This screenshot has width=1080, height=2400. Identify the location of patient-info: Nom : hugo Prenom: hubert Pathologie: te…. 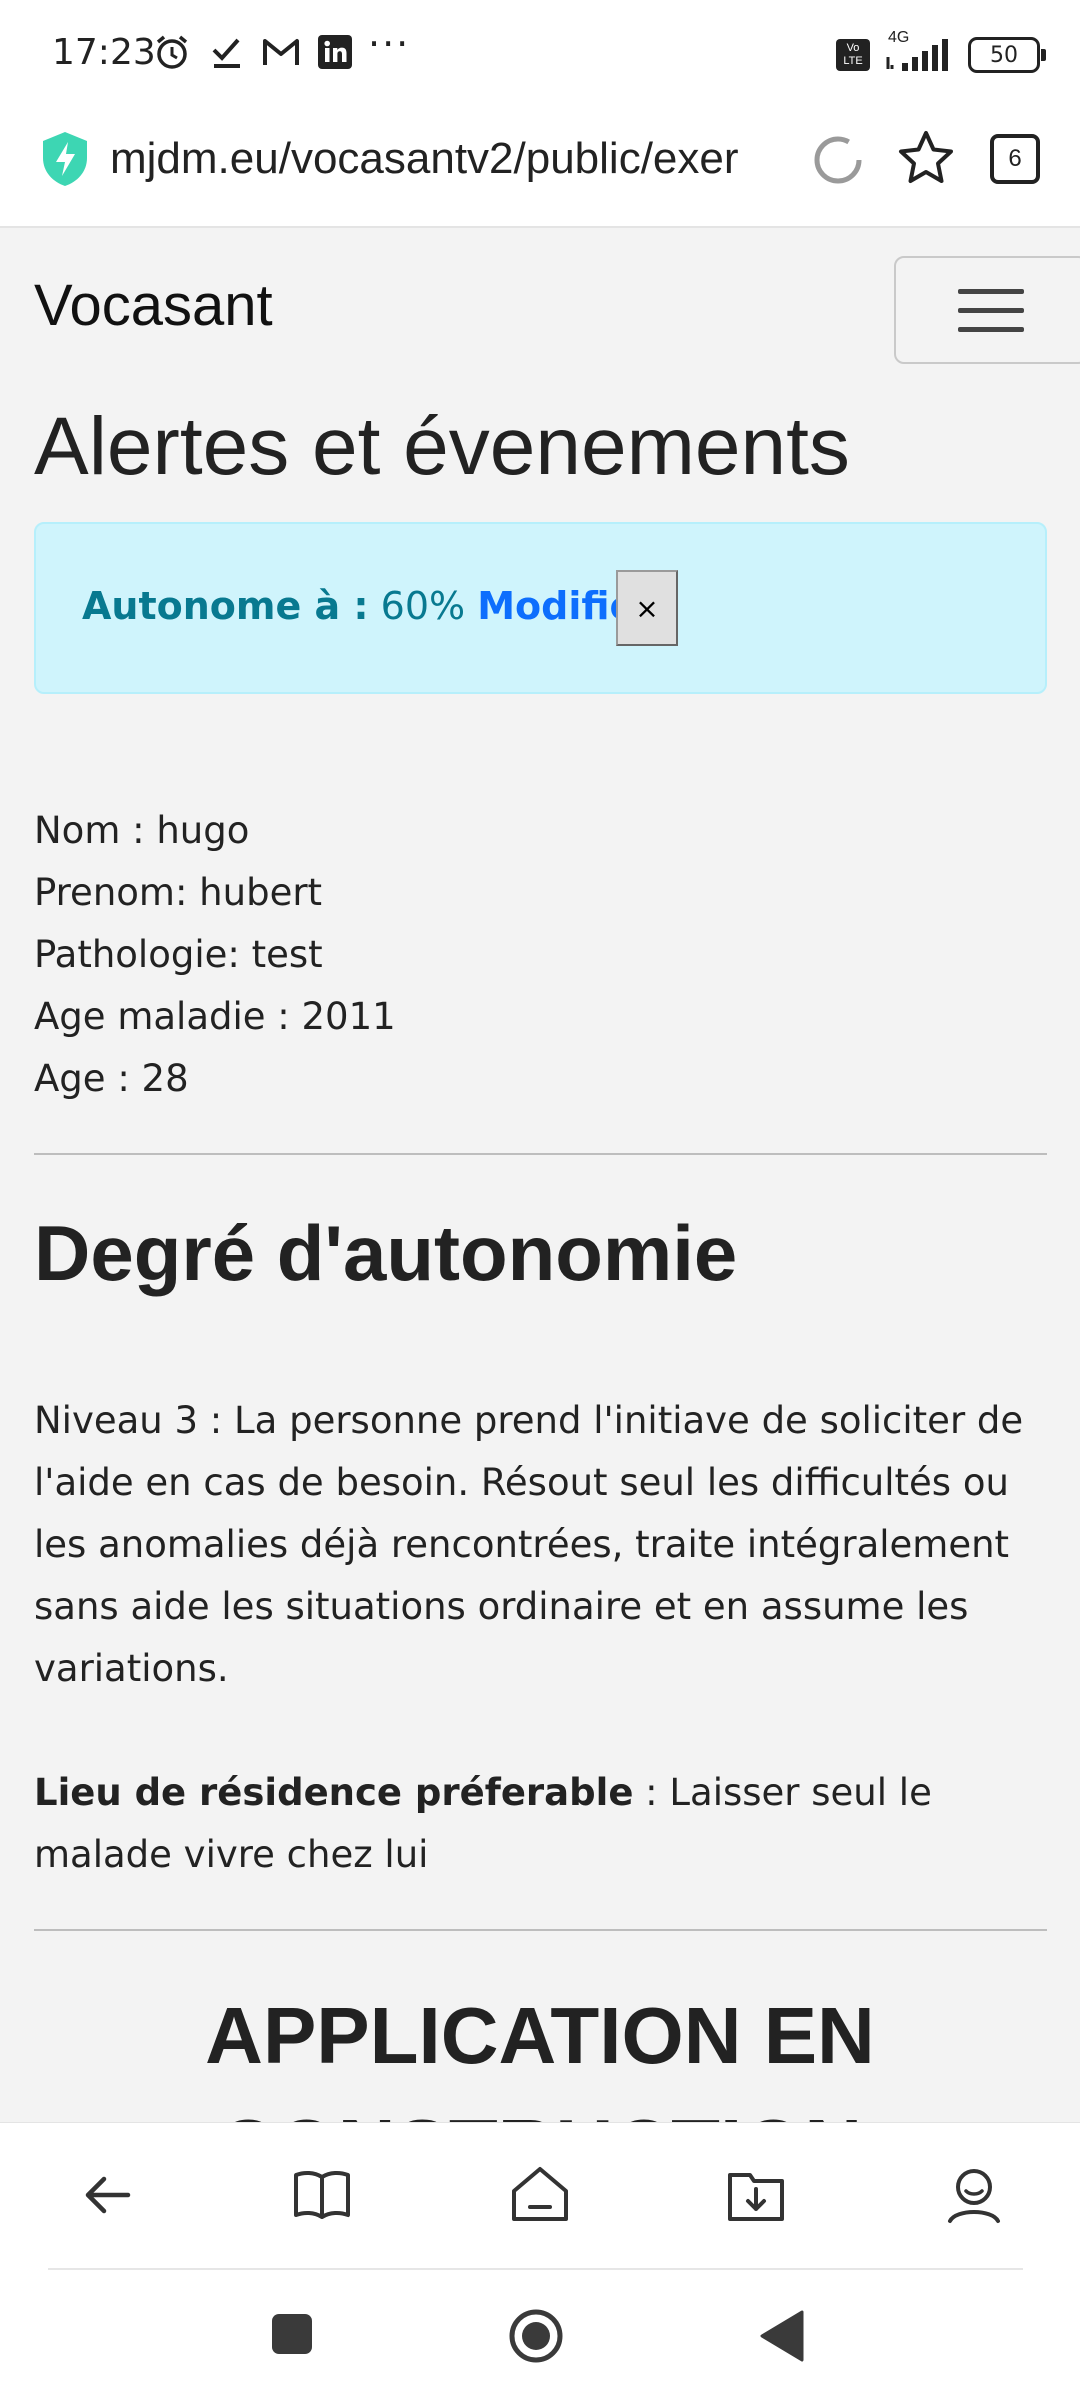
(215, 955).